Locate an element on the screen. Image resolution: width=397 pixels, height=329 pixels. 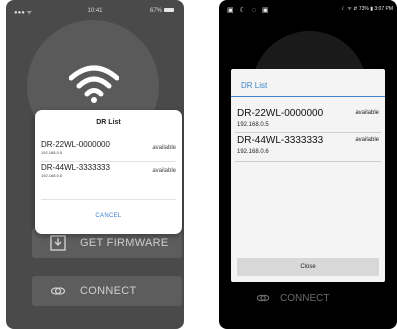
status-bar: ●●● ᯤ 10:41 67% is located at coordinates (95, 10).